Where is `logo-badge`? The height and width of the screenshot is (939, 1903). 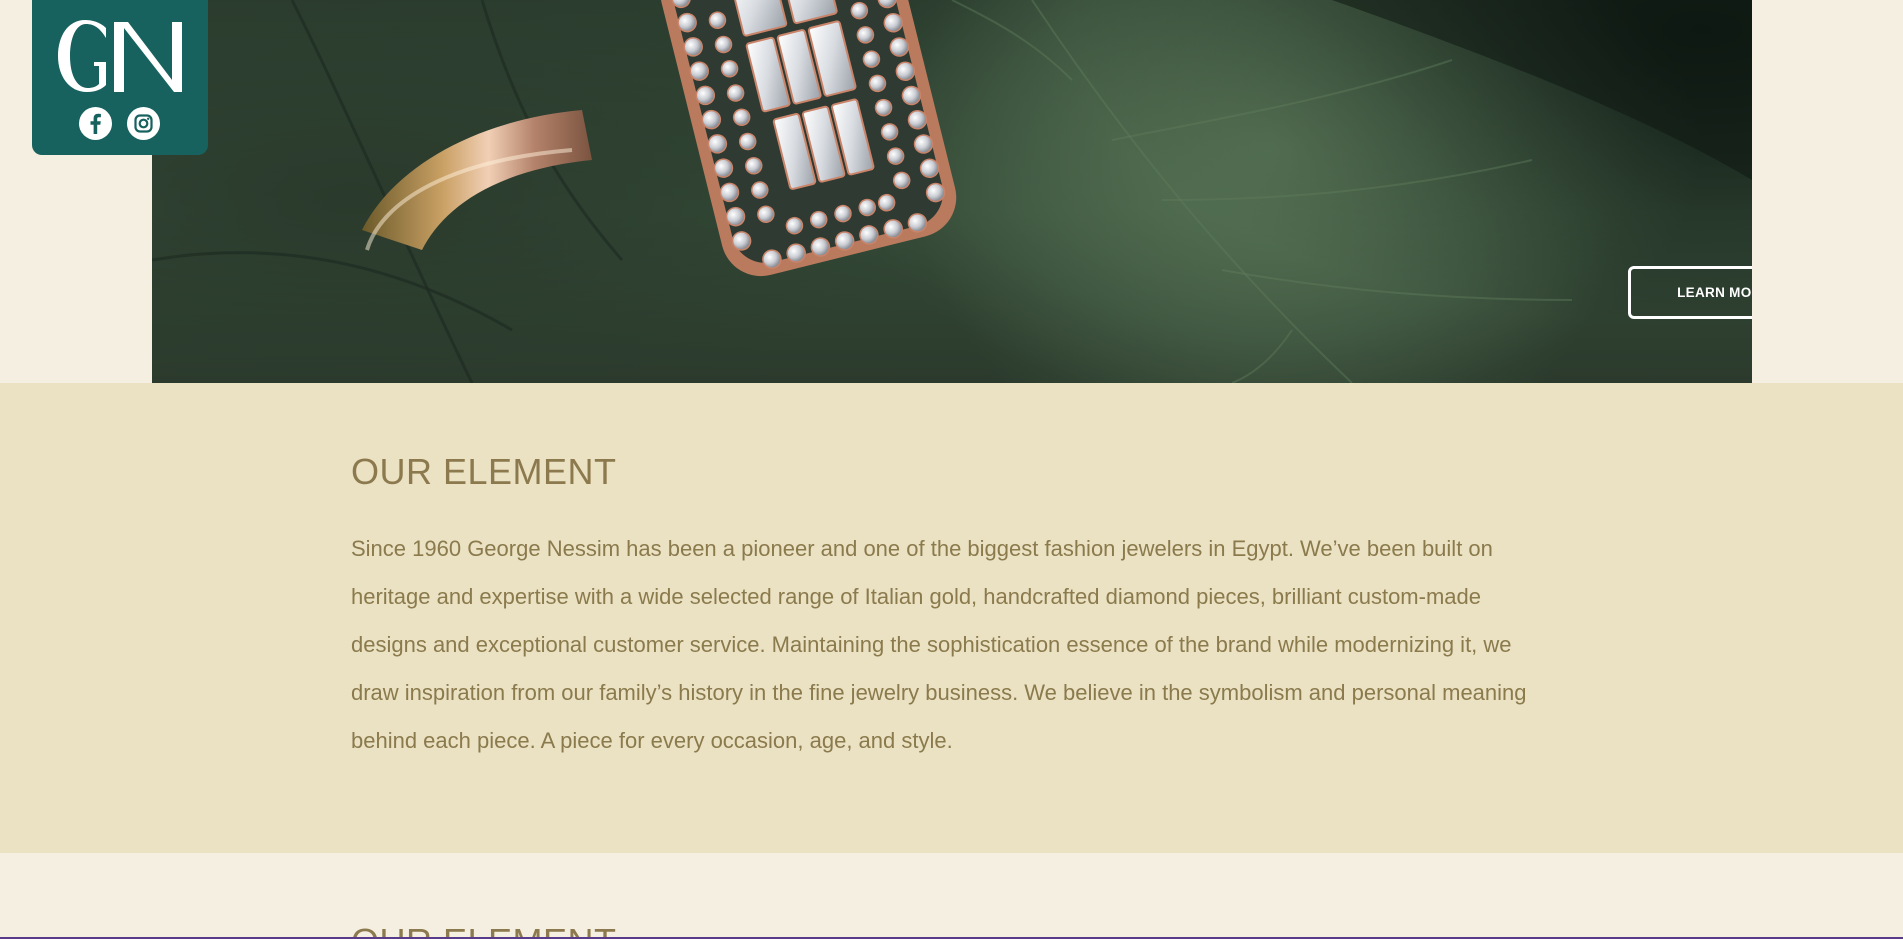
logo-badge is located at coordinates (120, 77).